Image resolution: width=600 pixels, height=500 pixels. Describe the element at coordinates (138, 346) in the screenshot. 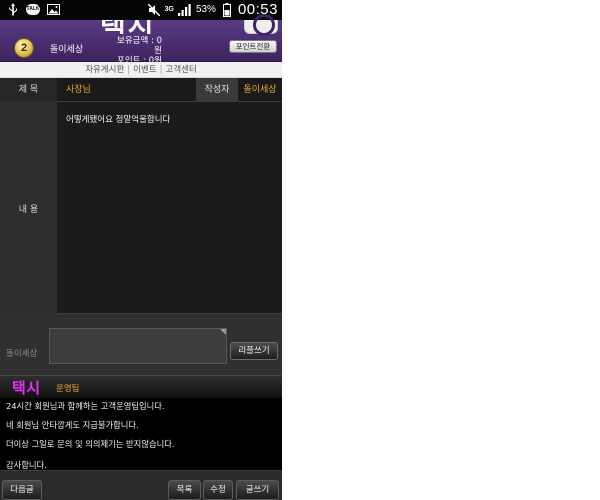

I see `comment-input` at that location.